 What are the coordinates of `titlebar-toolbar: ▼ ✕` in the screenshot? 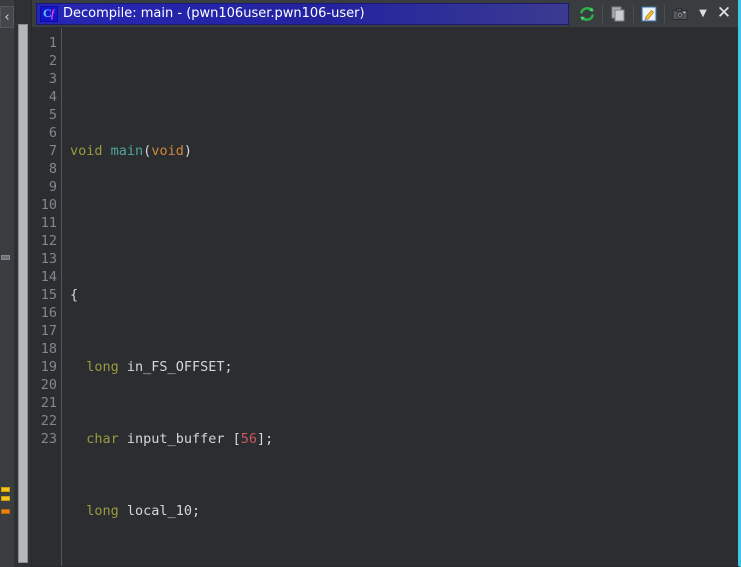 It's located at (654, 14).